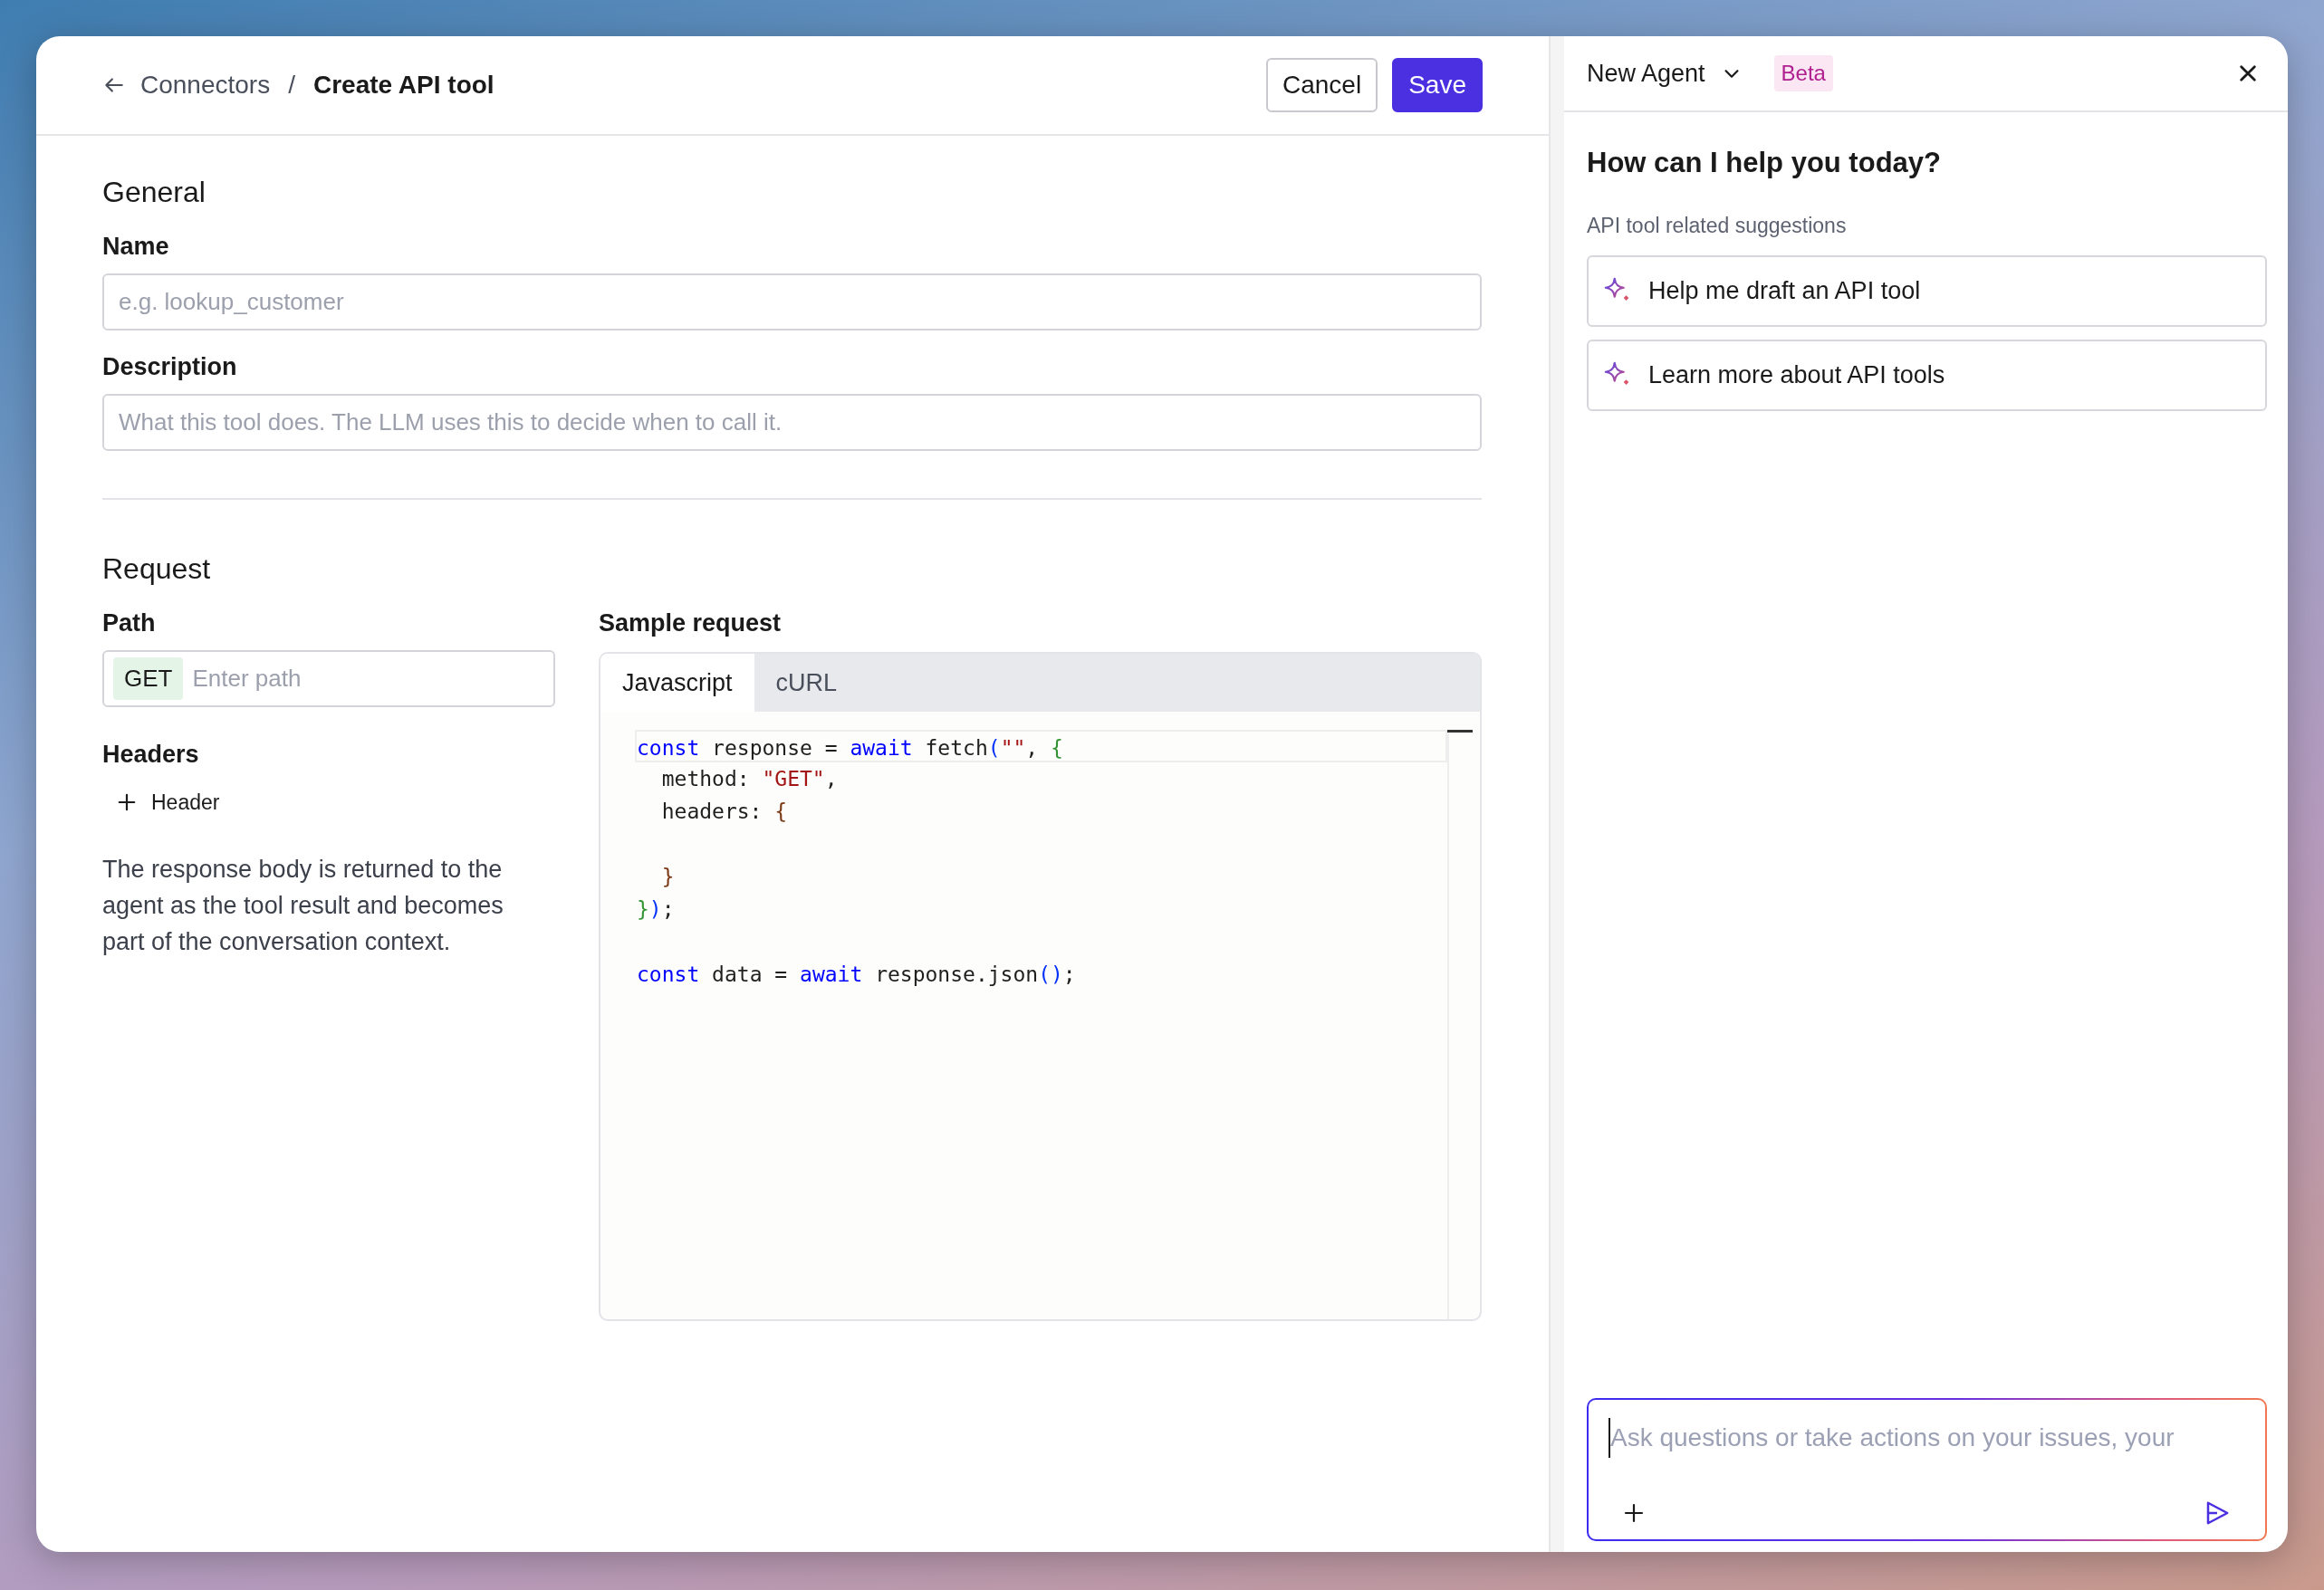  Describe the element at coordinates (750, 779) in the screenshot. I see `code-line: method: "GET",` at that location.